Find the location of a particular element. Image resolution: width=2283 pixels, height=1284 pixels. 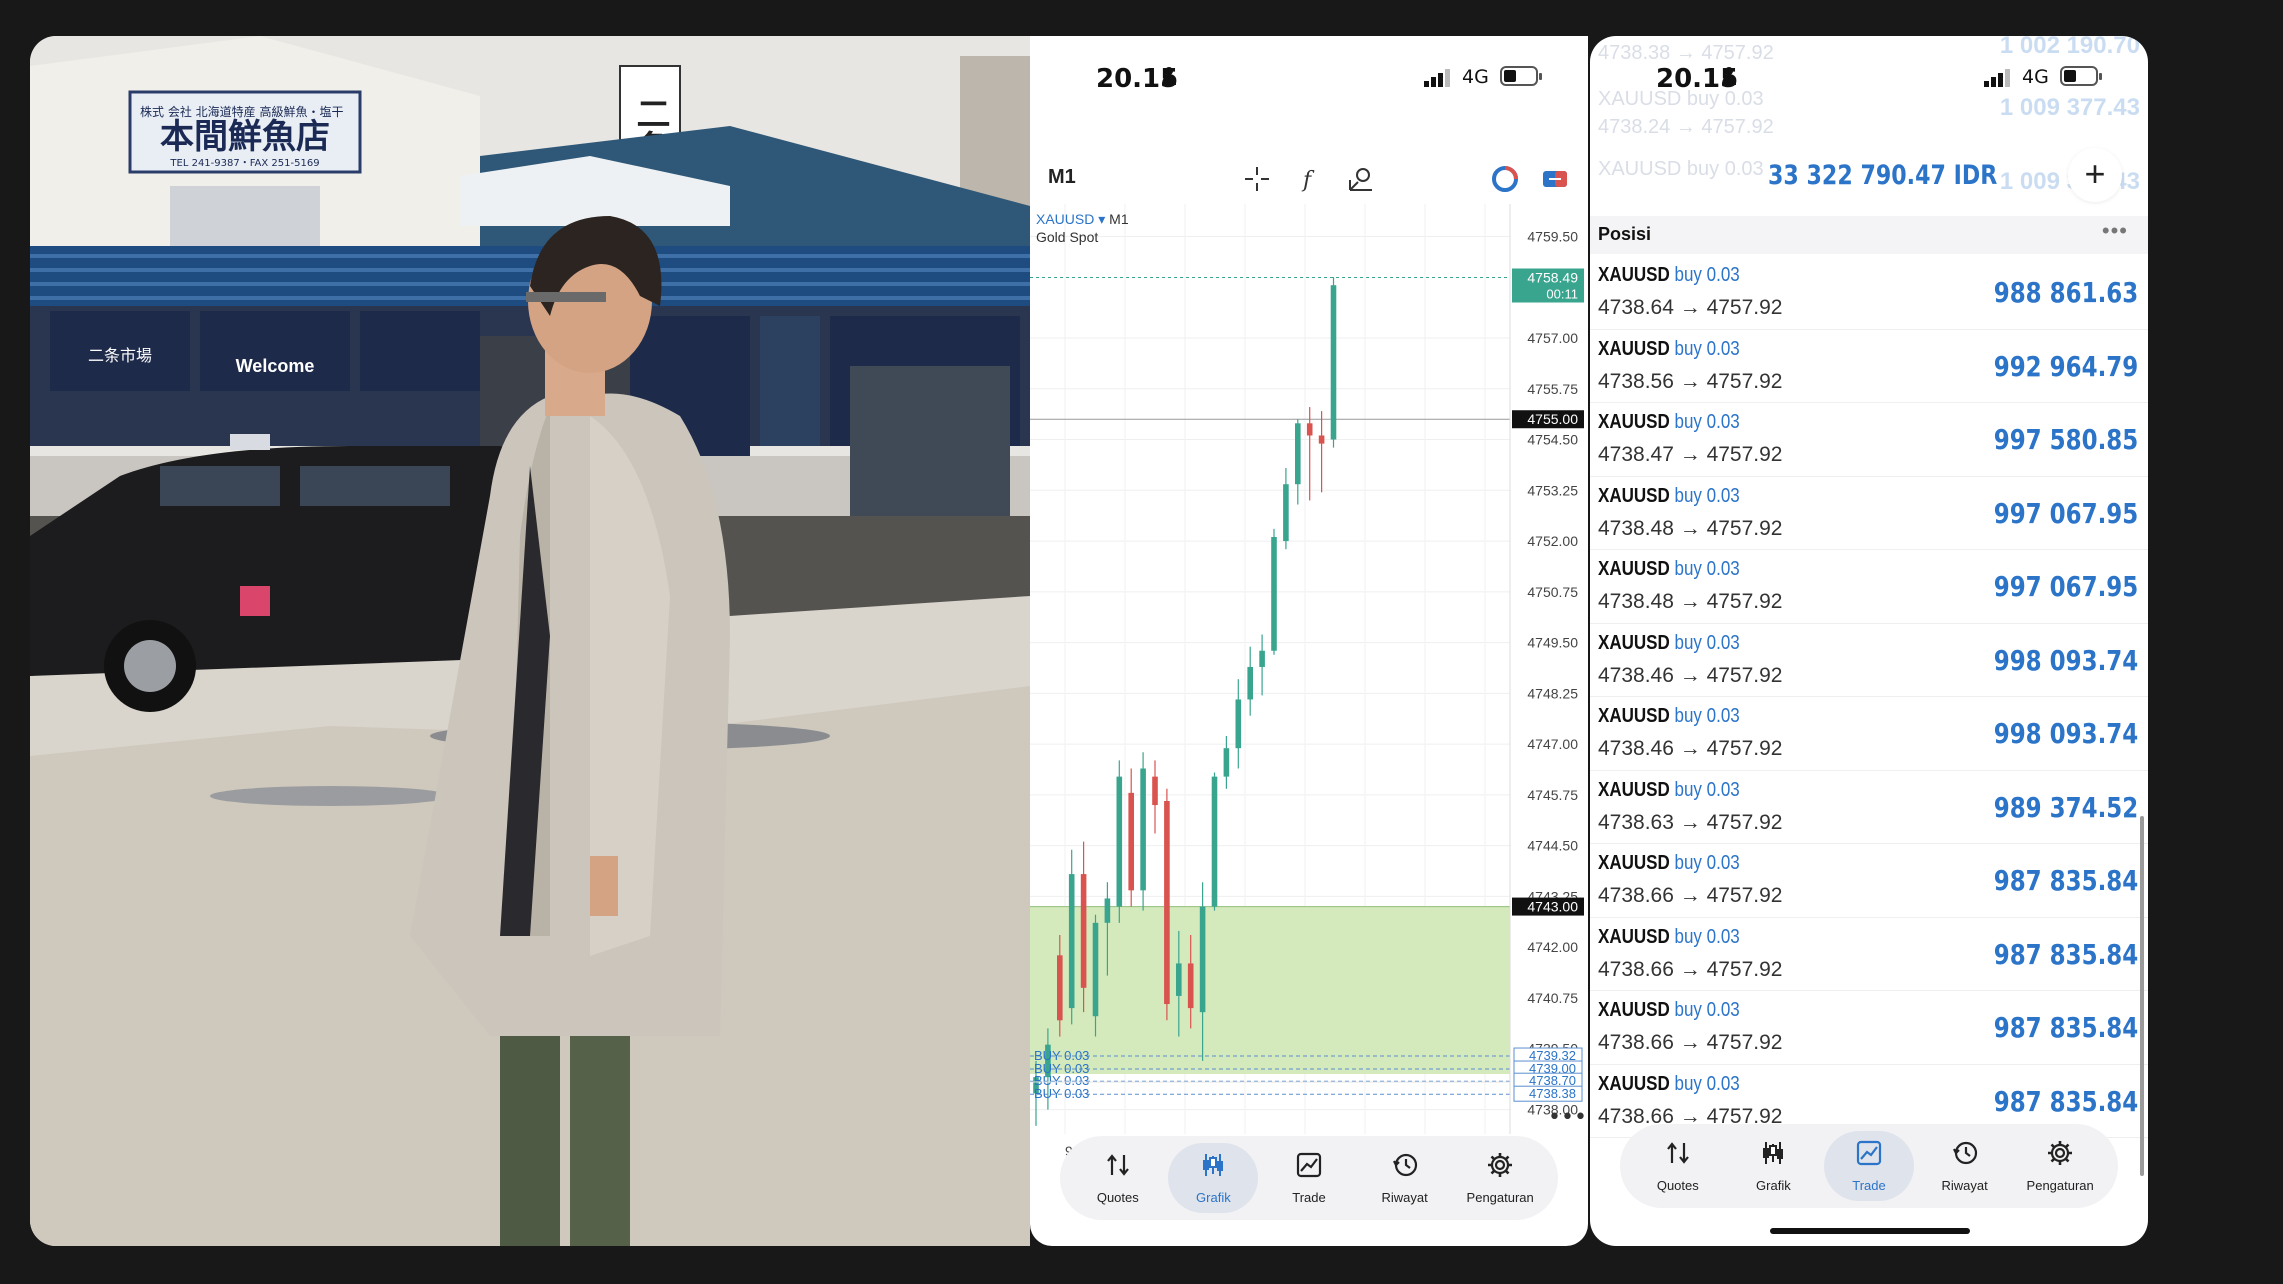

quotes-icon is located at coordinates (1678, 1155).